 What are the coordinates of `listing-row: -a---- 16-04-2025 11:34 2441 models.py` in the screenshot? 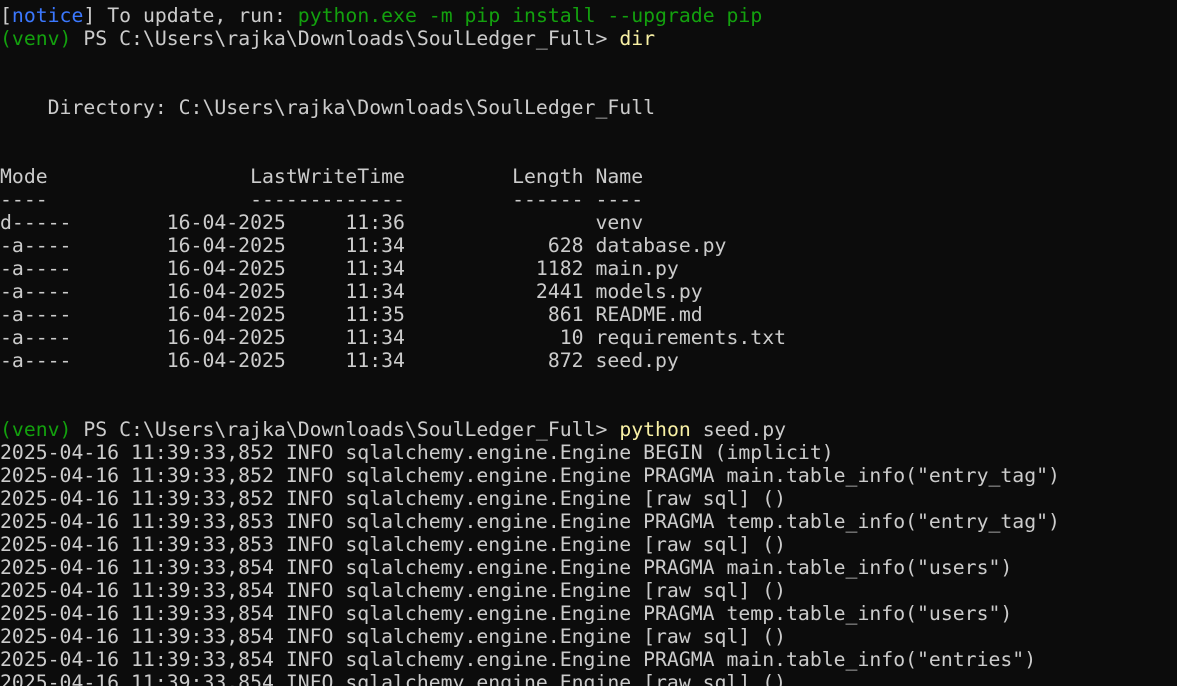 It's located at (351, 291).